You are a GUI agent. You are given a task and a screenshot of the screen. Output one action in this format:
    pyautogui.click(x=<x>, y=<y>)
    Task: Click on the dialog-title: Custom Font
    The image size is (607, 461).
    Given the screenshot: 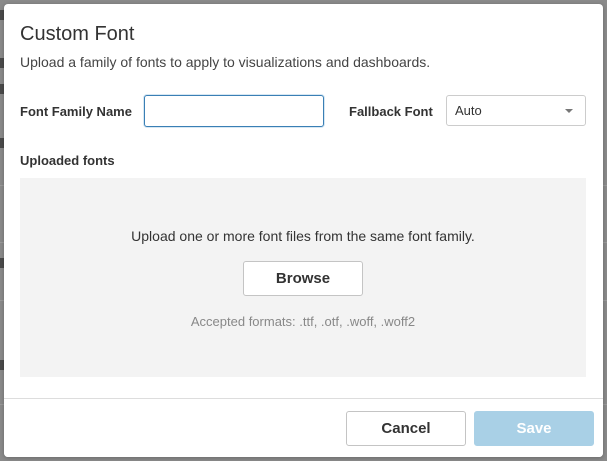 What is the action you would take?
    pyautogui.click(x=77, y=34)
    